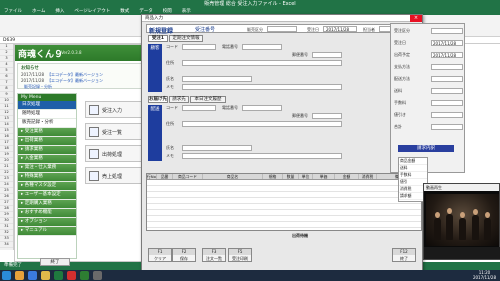 This screenshot has height=281, width=500. Describe the element at coordinates (19, 275) in the screenshot. I see `explorer-icon` at that location.